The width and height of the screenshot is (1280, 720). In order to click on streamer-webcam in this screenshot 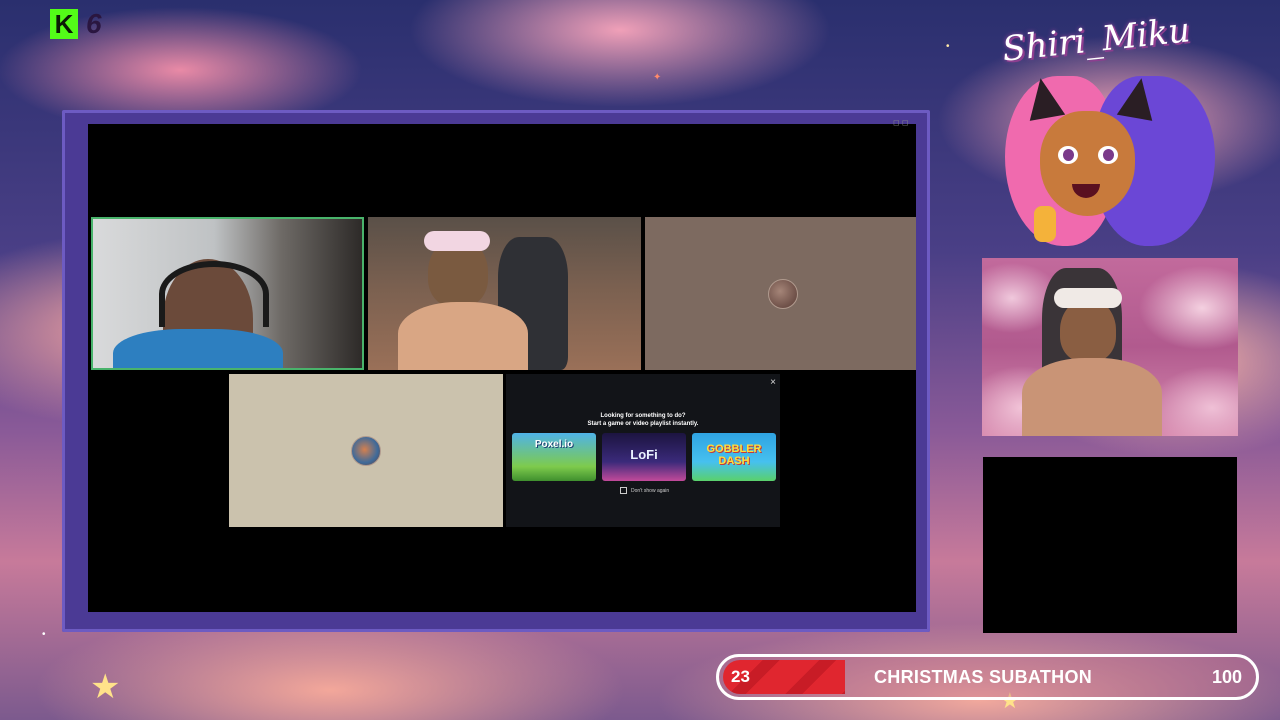, I will do `click(1110, 347)`.